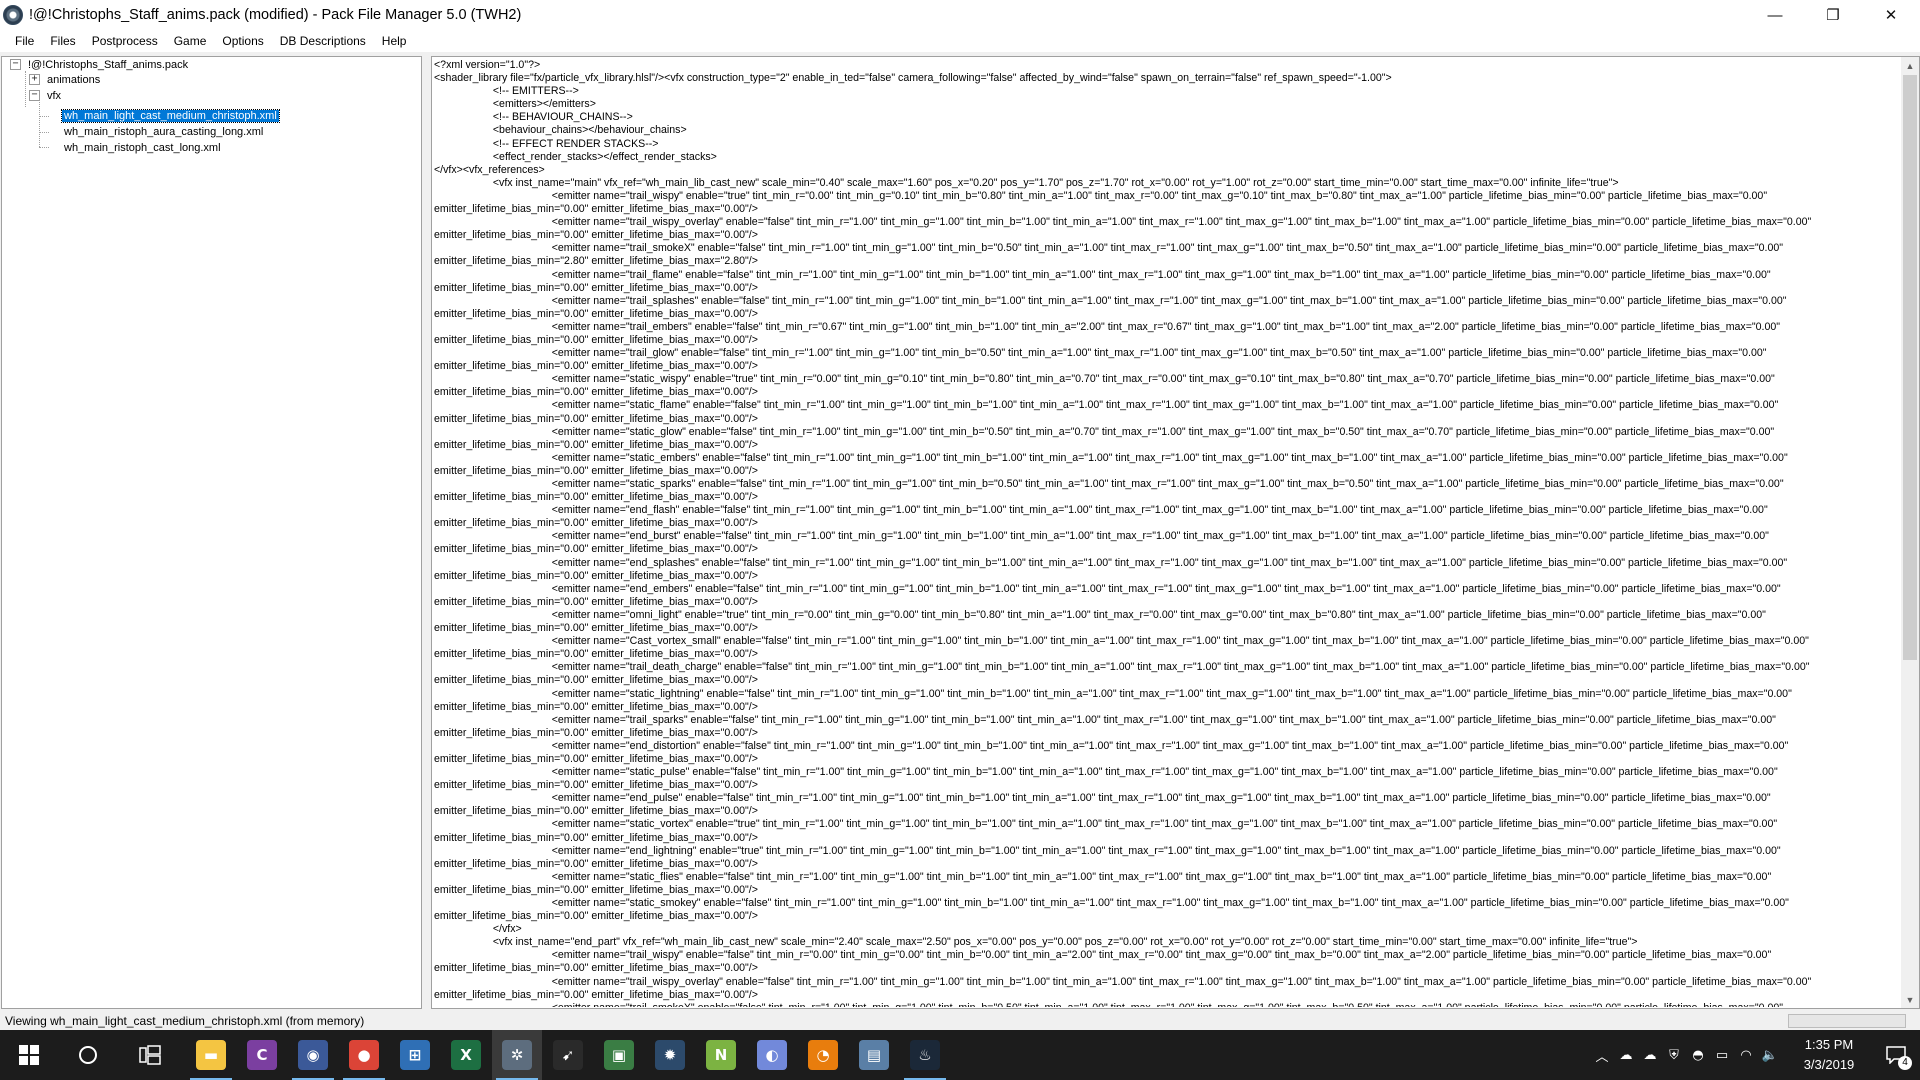  I want to click on taskbar-network-tool-button: ⊞, so click(415, 1055).